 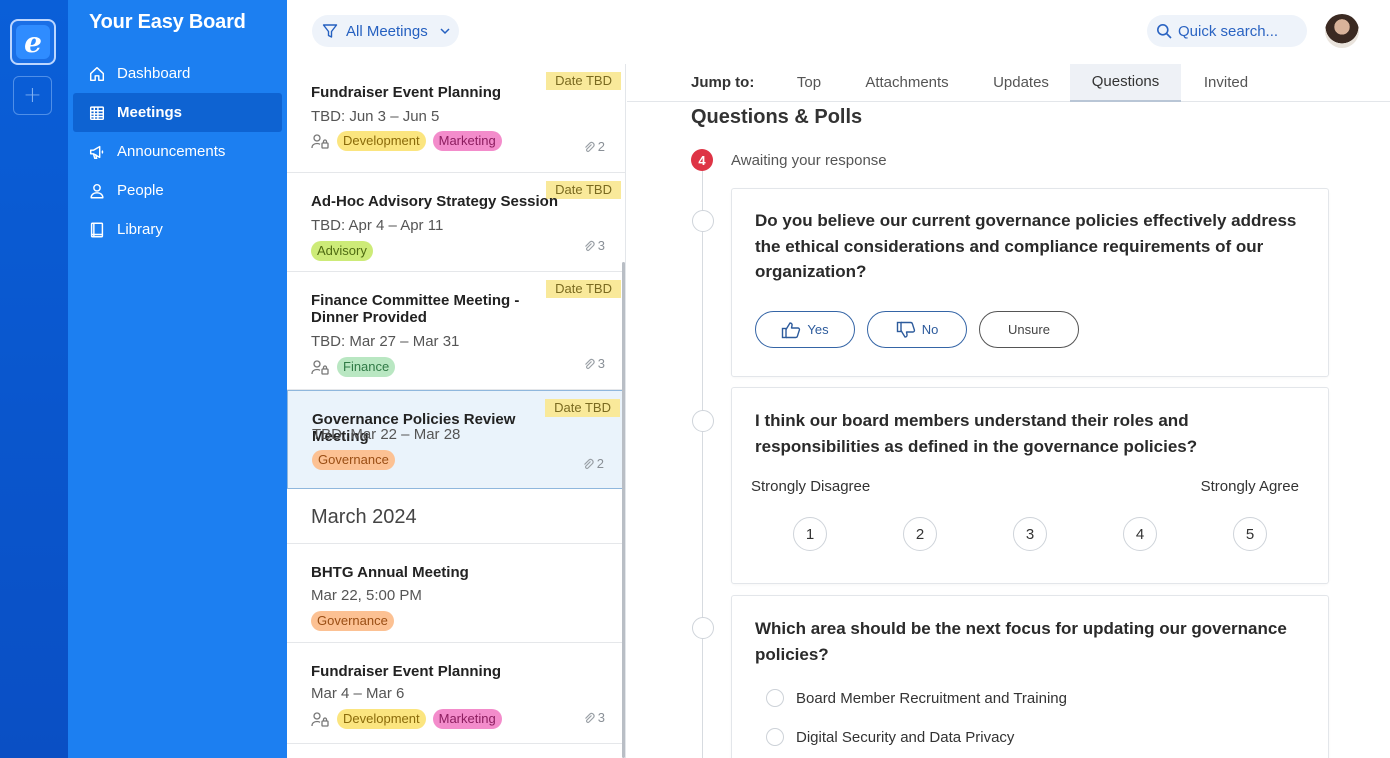 I want to click on tag-advisory: Advisory, so click(x=342, y=251).